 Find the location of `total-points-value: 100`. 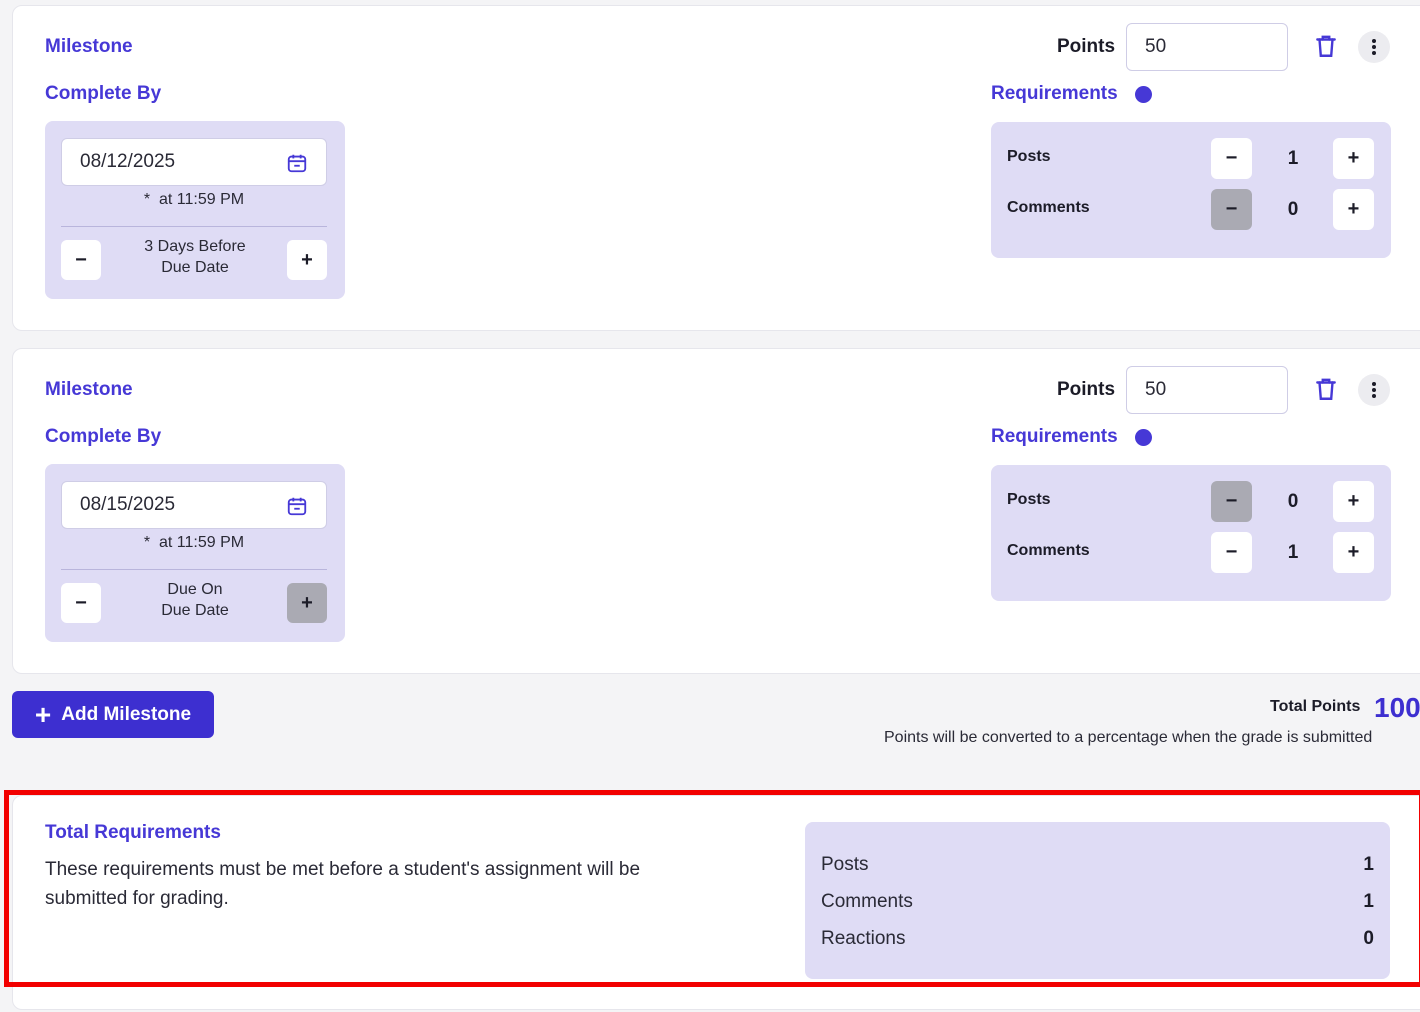

total-points-value: 100 is located at coordinates (1397, 707).